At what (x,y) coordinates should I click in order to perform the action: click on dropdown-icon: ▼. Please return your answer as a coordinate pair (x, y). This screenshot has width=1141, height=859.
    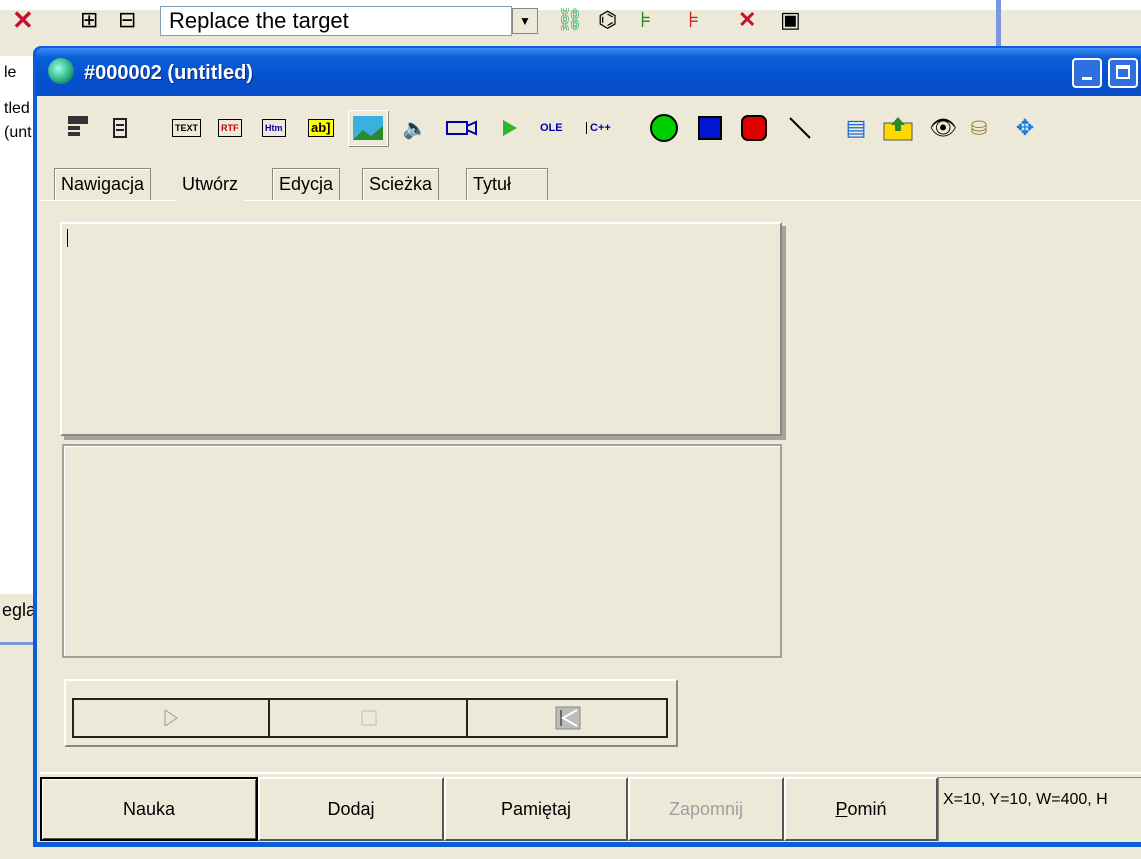
    Looking at the image, I should click on (525, 21).